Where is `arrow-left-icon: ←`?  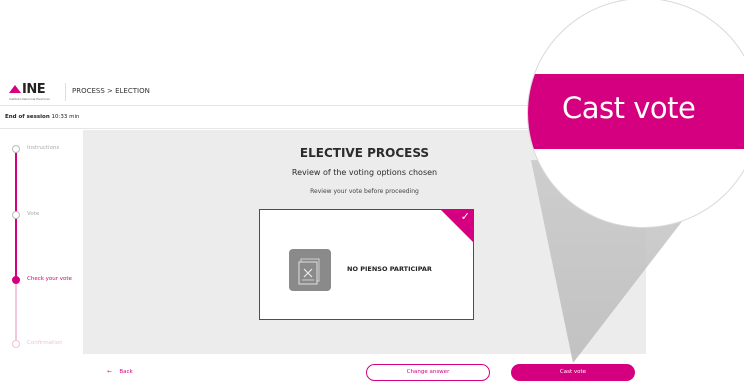
arrow-left-icon: ← is located at coordinates (109, 372).